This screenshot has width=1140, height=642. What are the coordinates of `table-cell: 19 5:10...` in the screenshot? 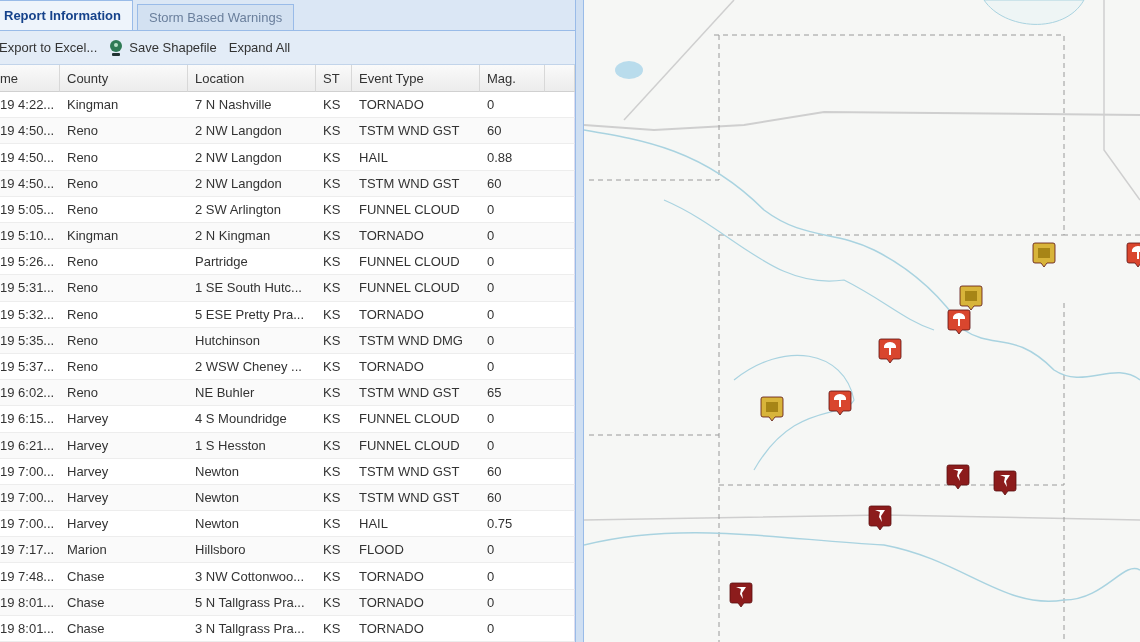 It's located at (30, 236).